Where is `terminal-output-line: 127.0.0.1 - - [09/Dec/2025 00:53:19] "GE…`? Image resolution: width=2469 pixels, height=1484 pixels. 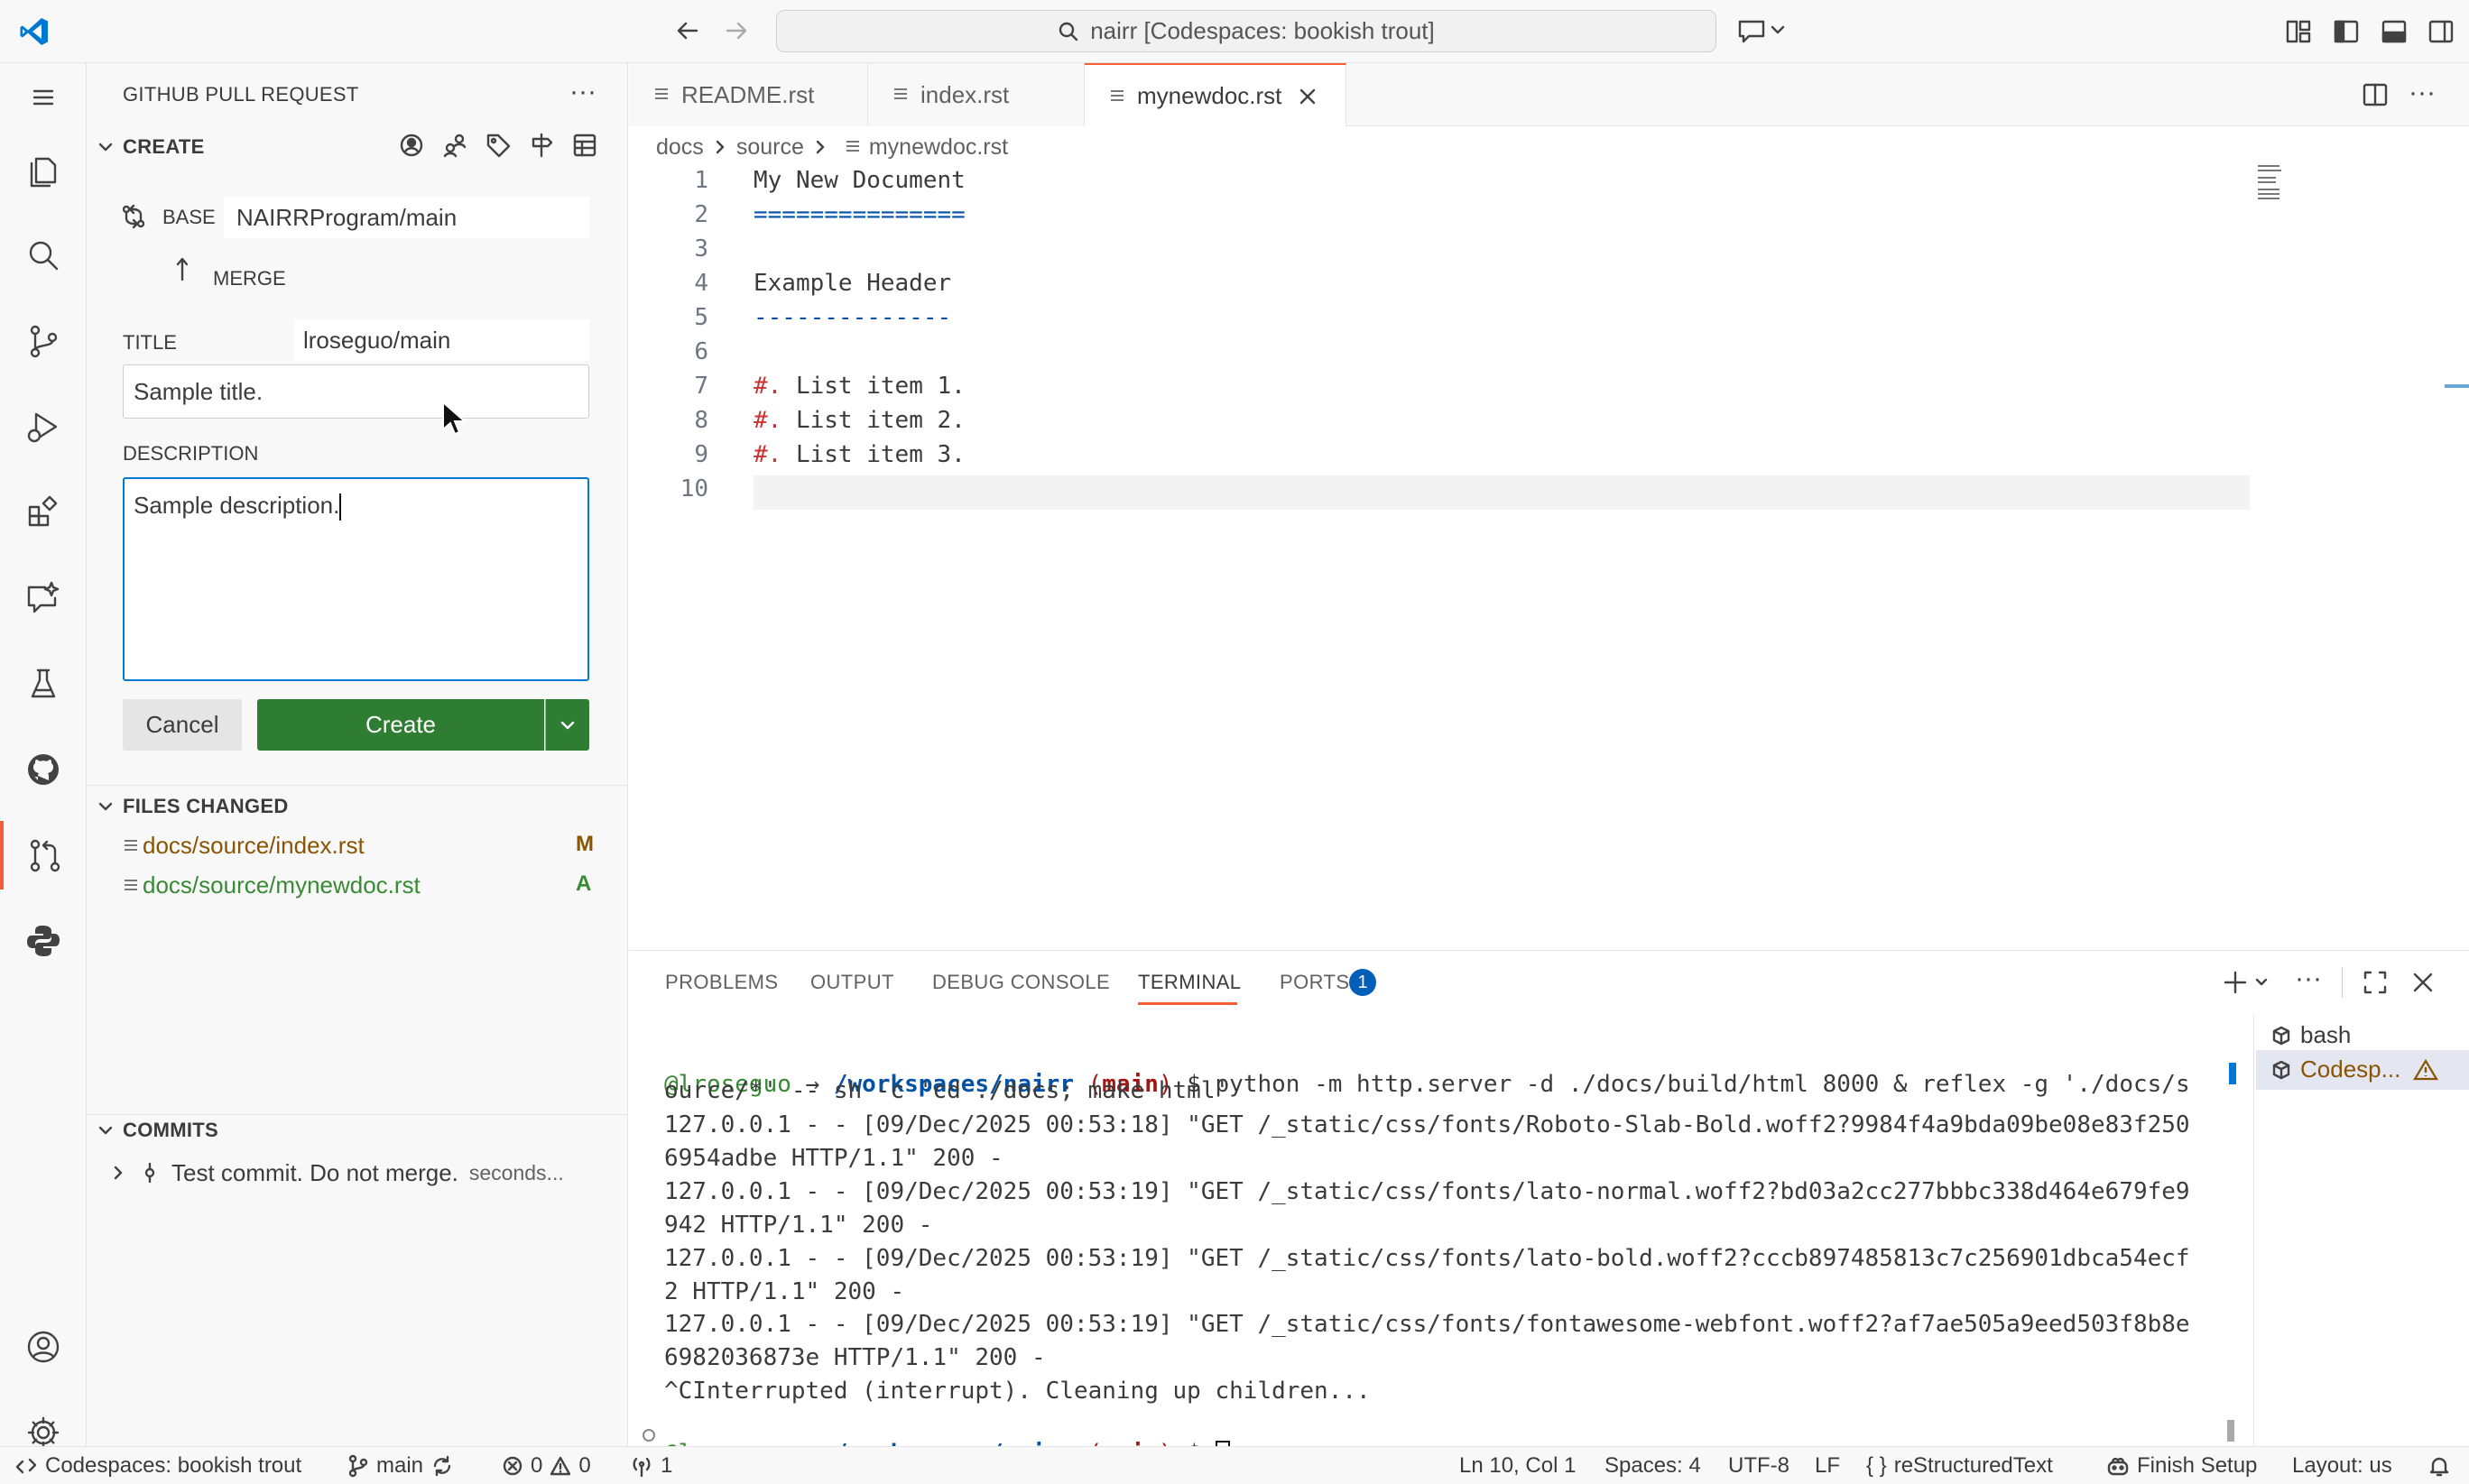
terminal-output-line: 127.0.0.1 - - [09/Dec/2025 00:53:19] "GE… is located at coordinates (1427, 1324).